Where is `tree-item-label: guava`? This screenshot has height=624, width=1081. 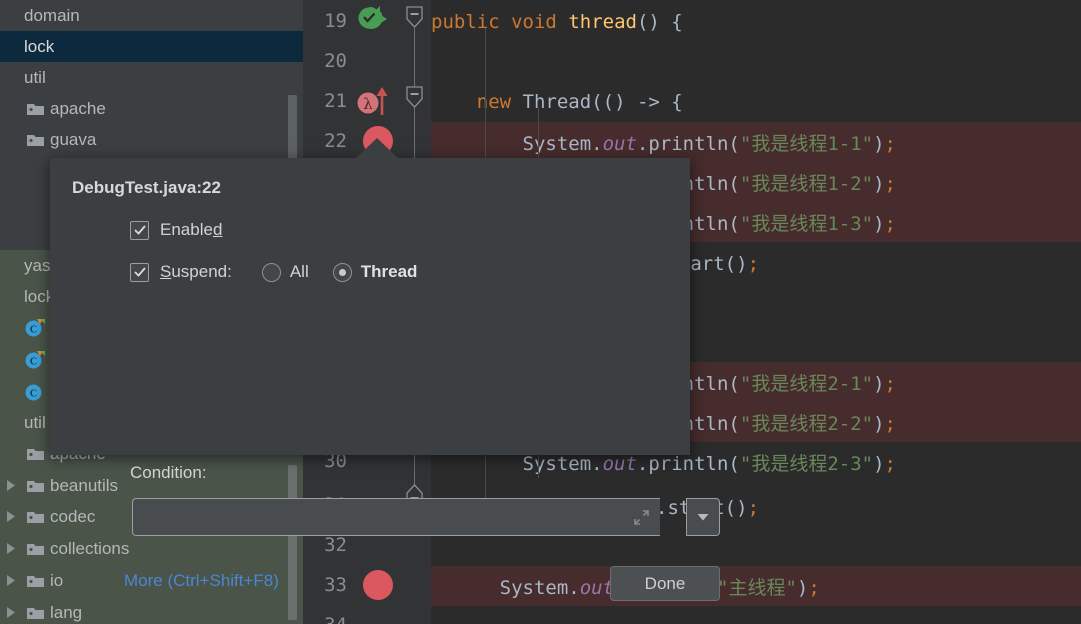 tree-item-label: guava is located at coordinates (73, 139).